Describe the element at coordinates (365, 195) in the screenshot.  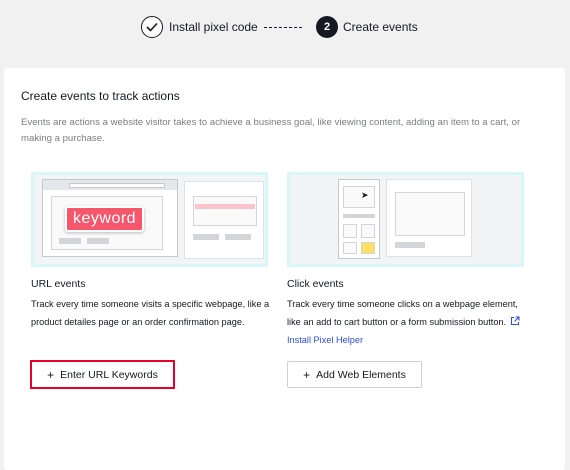
I see `cursor-icon: ➤` at that location.